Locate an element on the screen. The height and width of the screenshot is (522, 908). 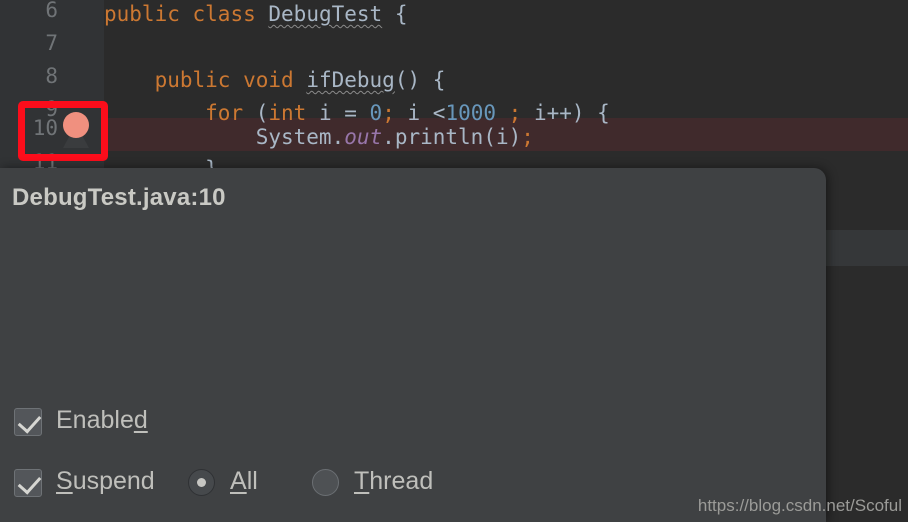
suspend-policy-thread-label: Thread is located at coordinates (394, 481).